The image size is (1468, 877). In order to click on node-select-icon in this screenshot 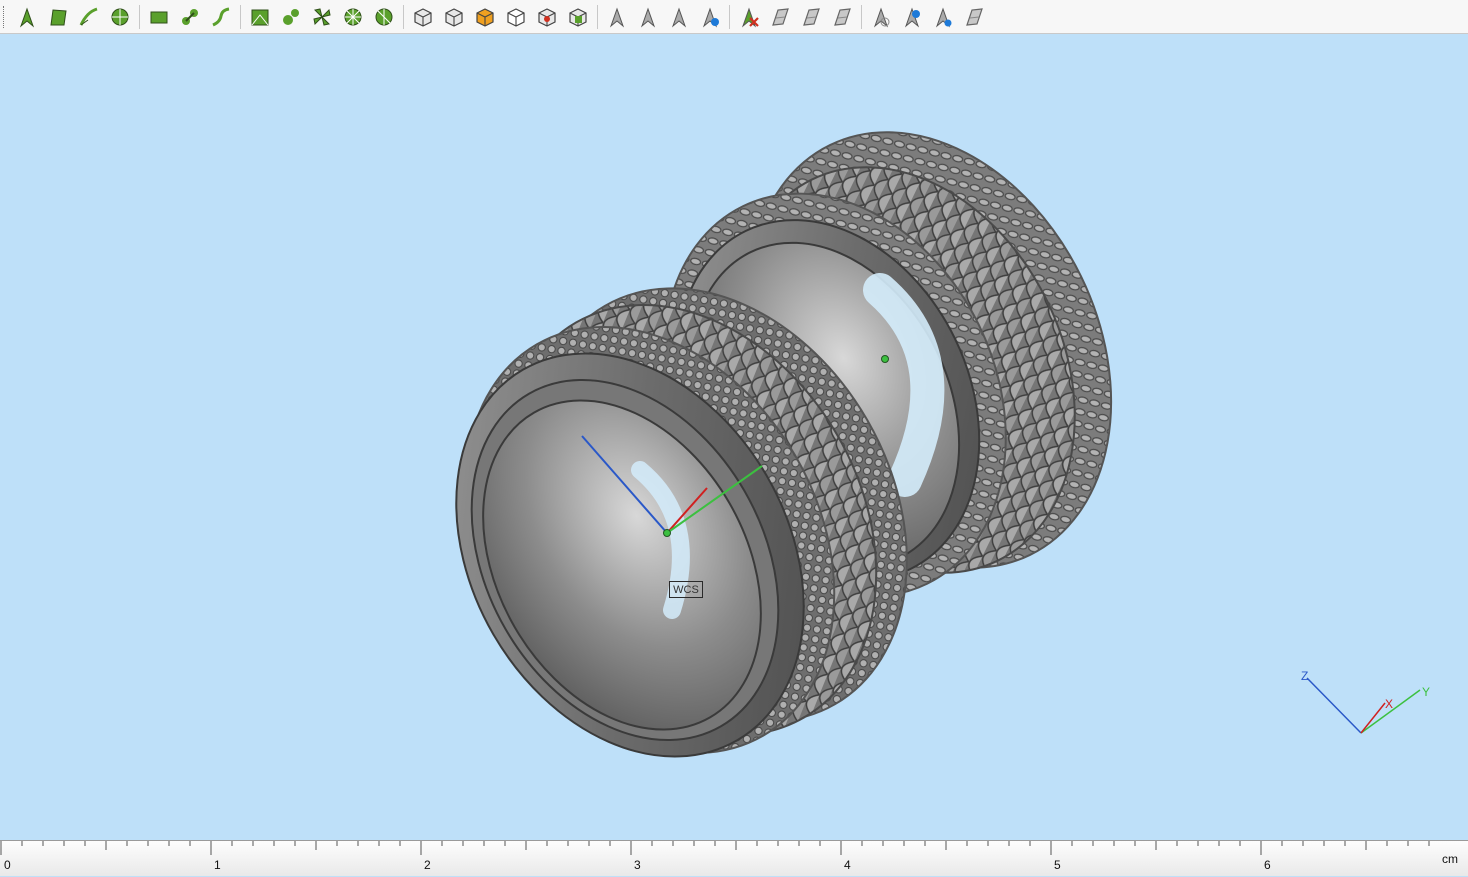, I will do `click(291, 17)`.